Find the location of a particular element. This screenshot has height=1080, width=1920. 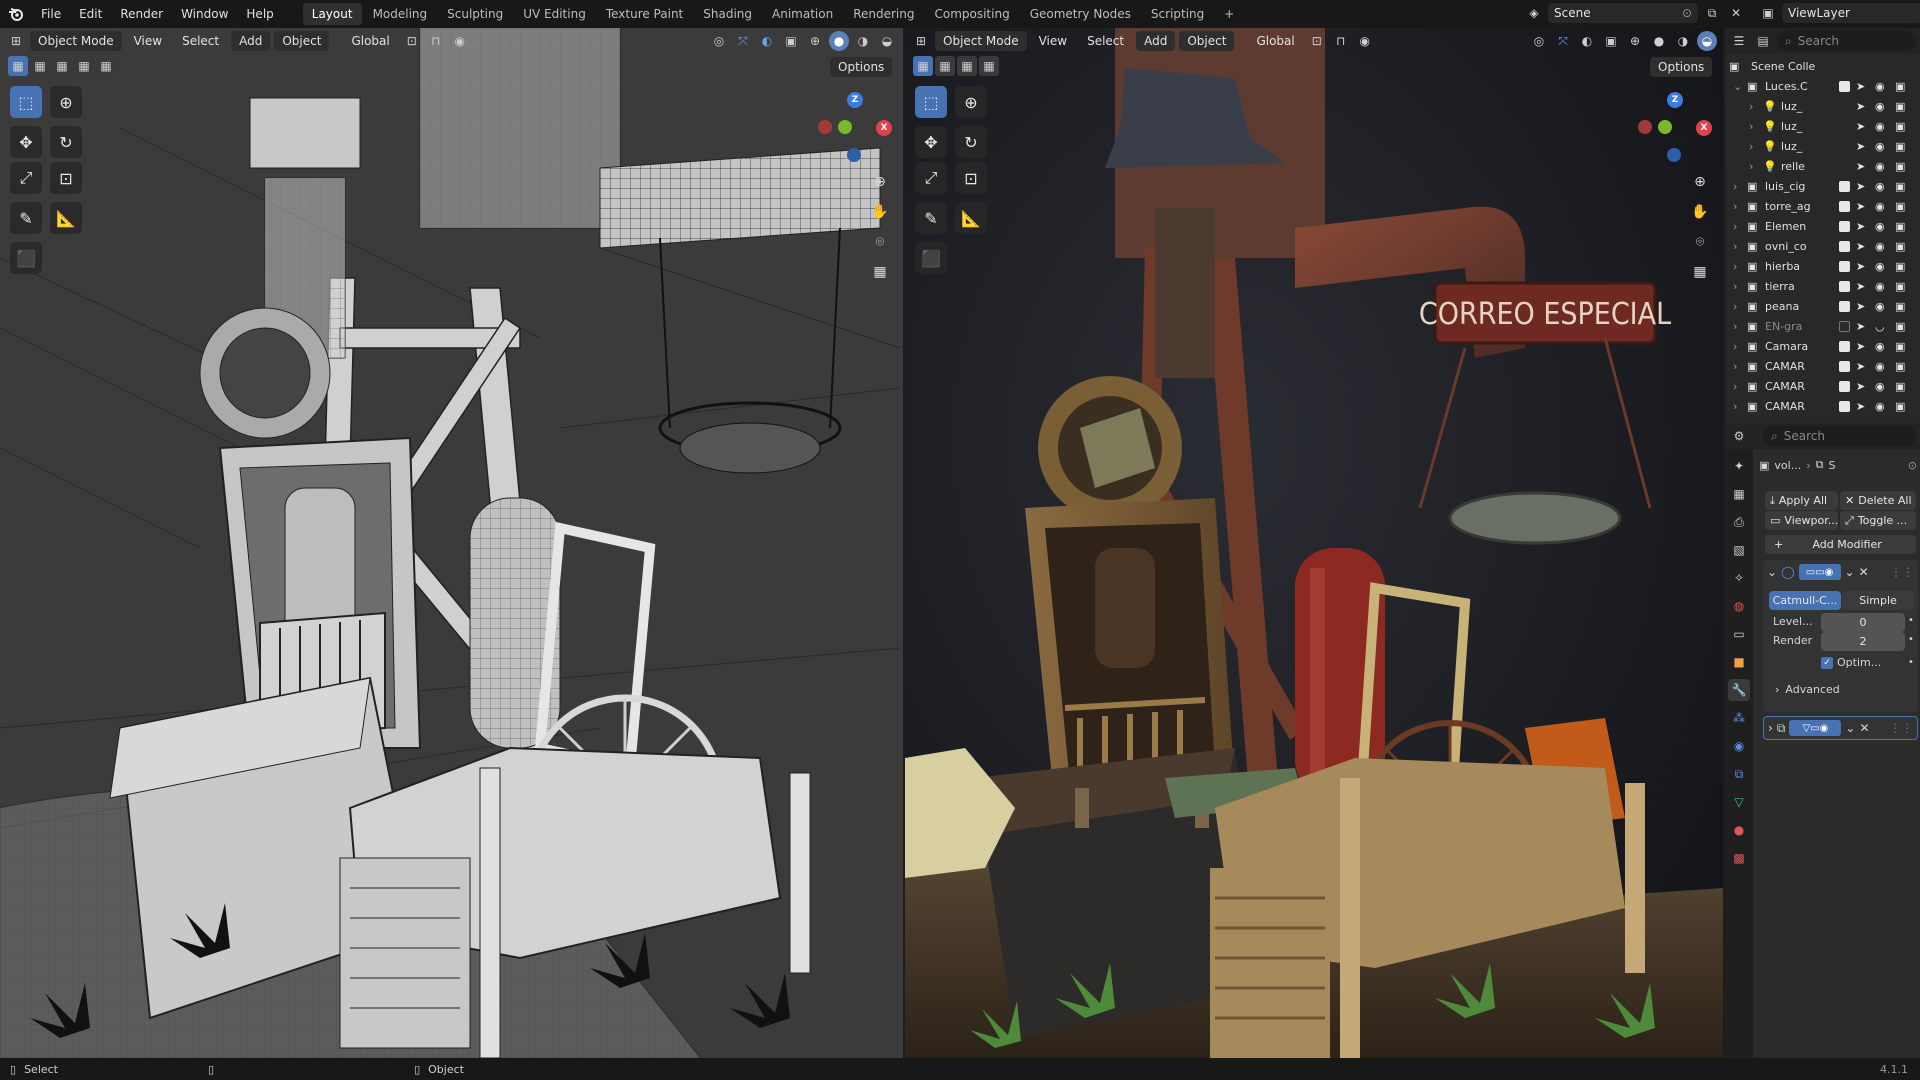

outliner-editor-type-icon: ☰ is located at coordinates (1739, 41).